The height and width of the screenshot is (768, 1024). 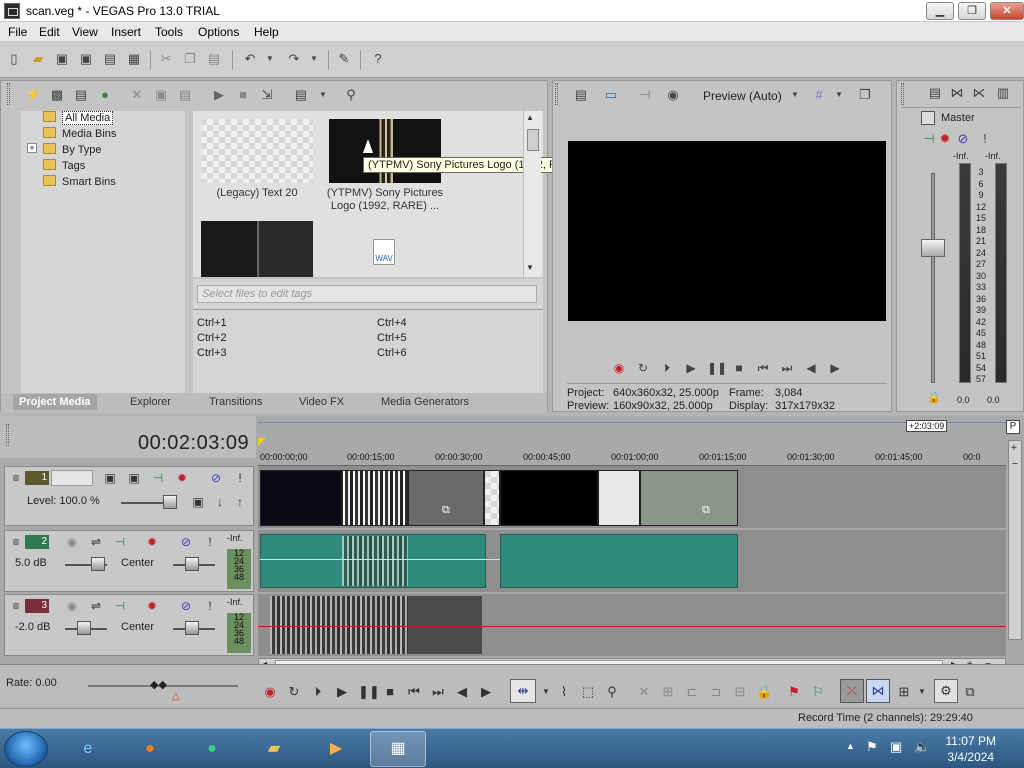 I want to click on explorer-icon: ▰, so click(x=274, y=749).